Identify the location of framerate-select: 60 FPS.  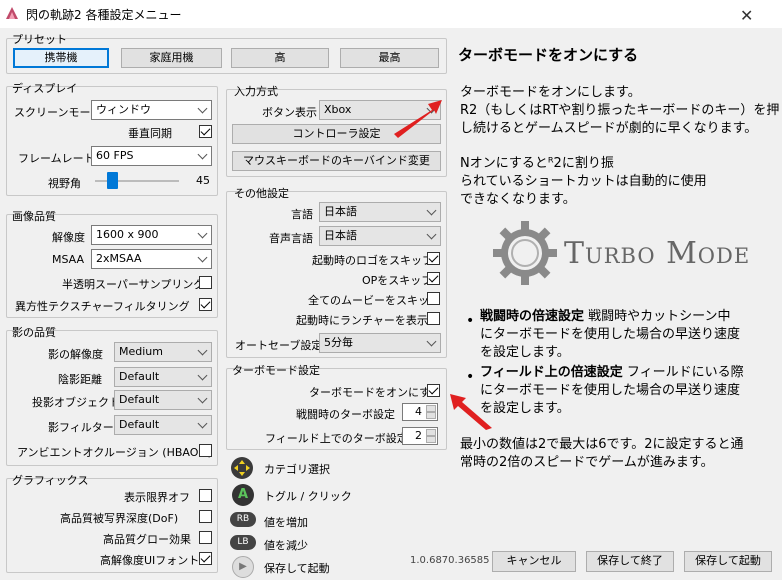
(151, 156).